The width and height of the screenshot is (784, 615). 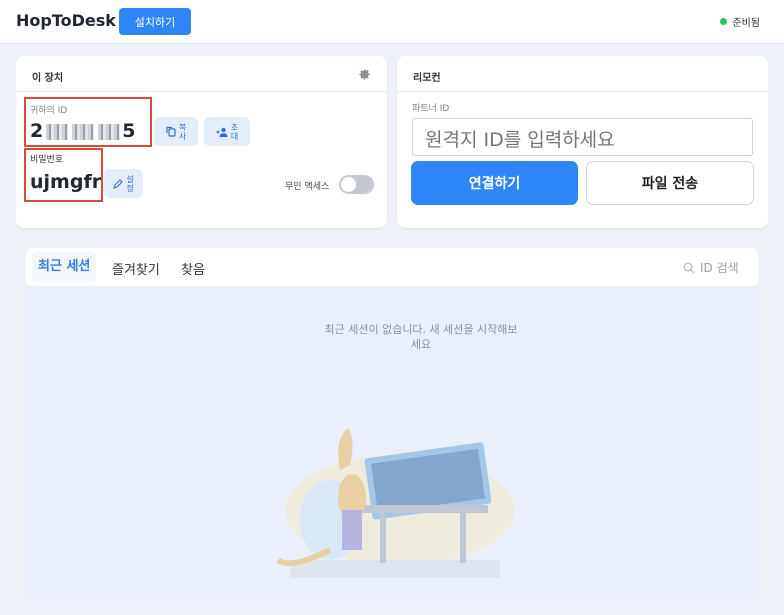 I want to click on unattended-access-toggle, so click(x=356, y=184).